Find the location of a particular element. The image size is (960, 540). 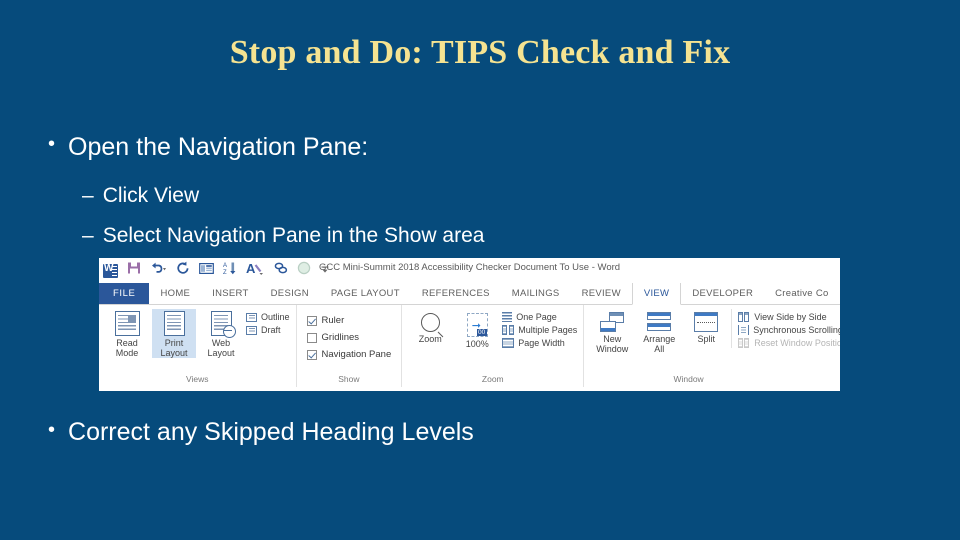

split-button: Split is located at coordinates (706, 326).